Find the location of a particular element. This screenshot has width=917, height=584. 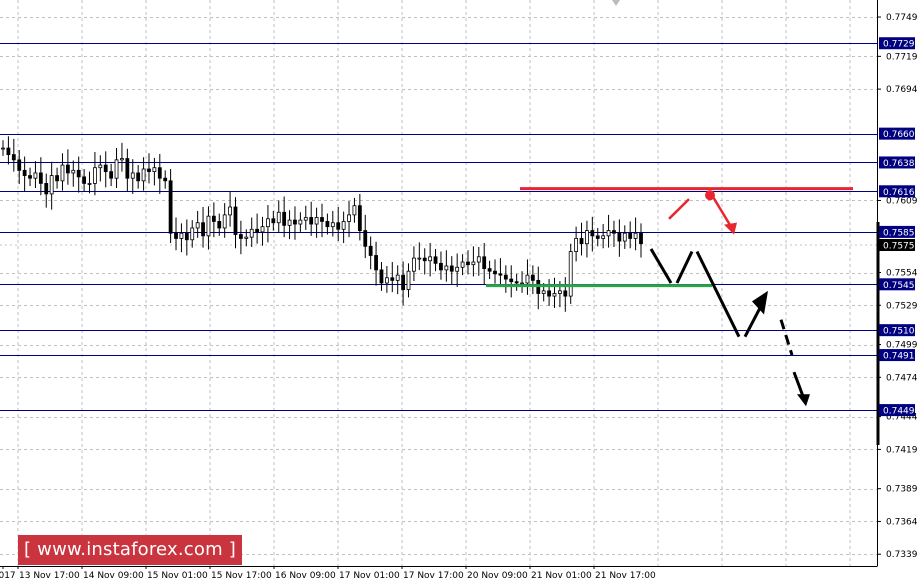

price-tick-label: 0.7609 is located at coordinates (901, 201).